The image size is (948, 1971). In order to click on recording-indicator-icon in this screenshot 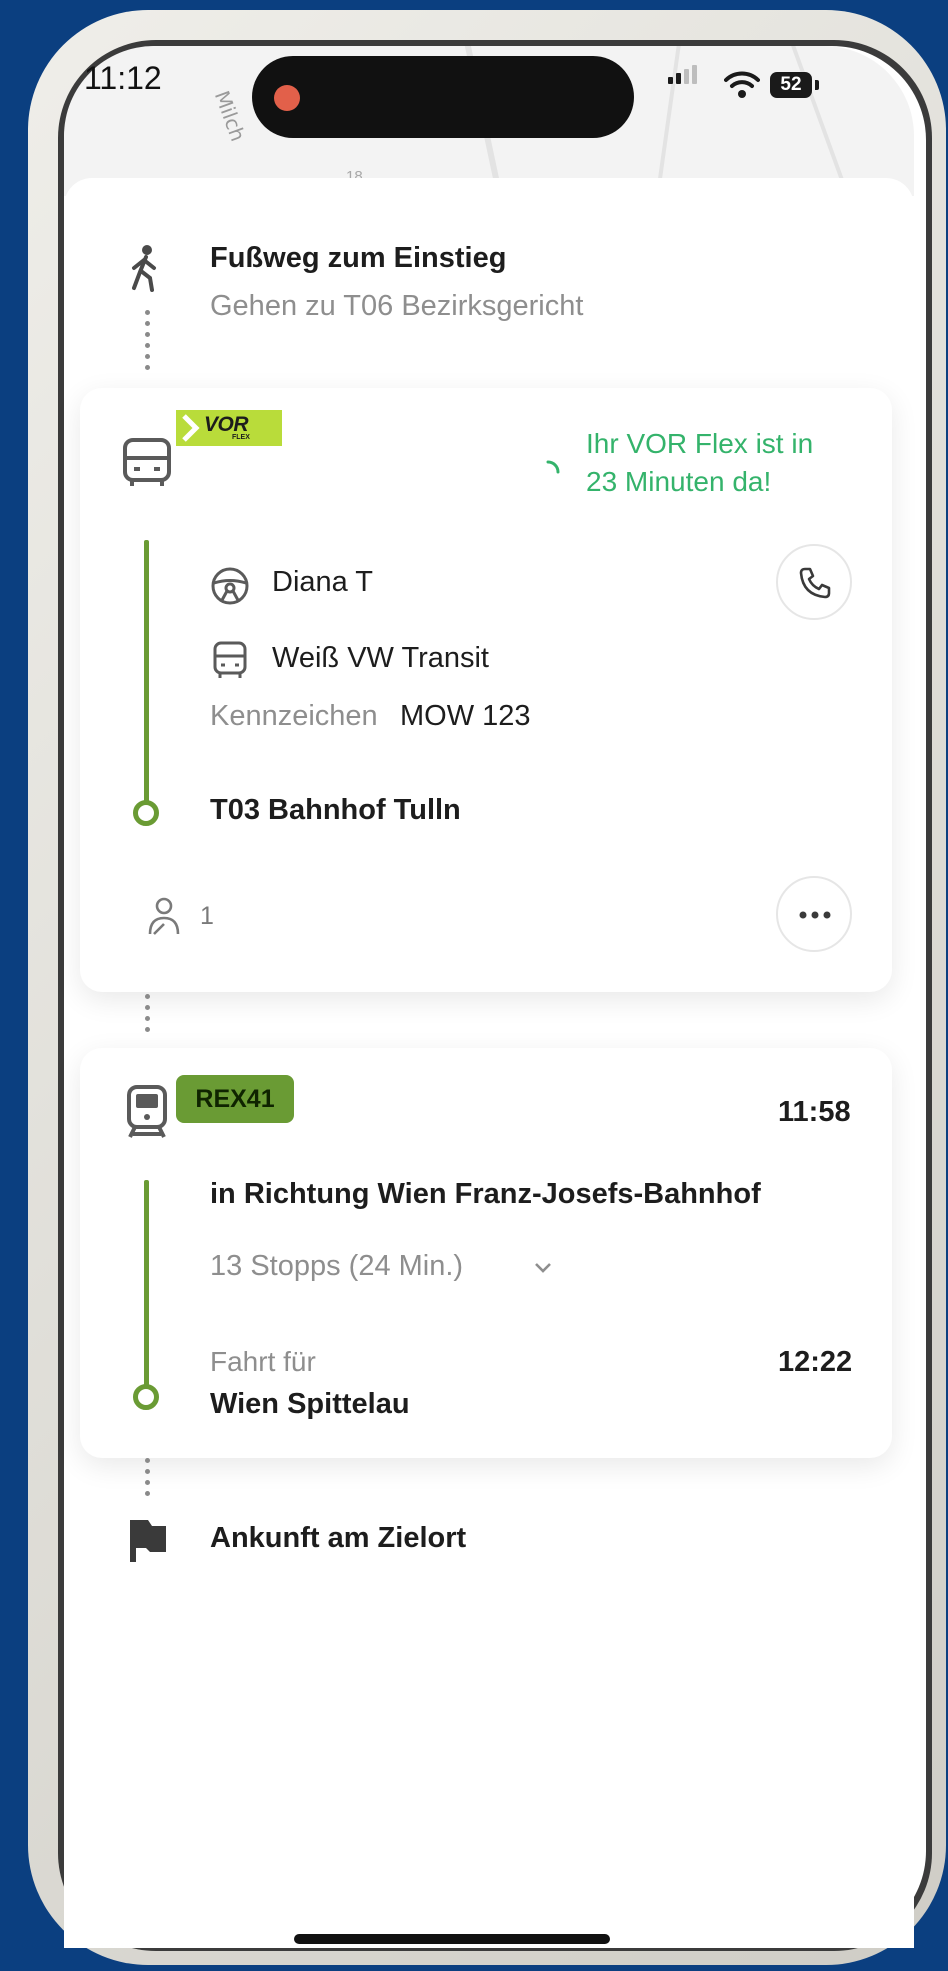, I will do `click(287, 98)`.